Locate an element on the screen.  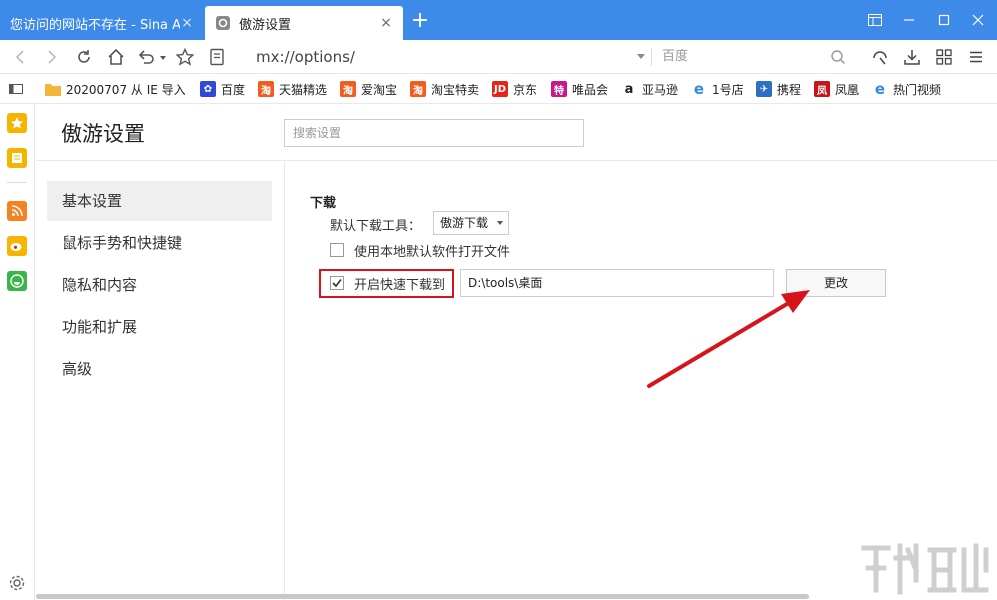
refresh-icon is located at coordinates (84, 57).